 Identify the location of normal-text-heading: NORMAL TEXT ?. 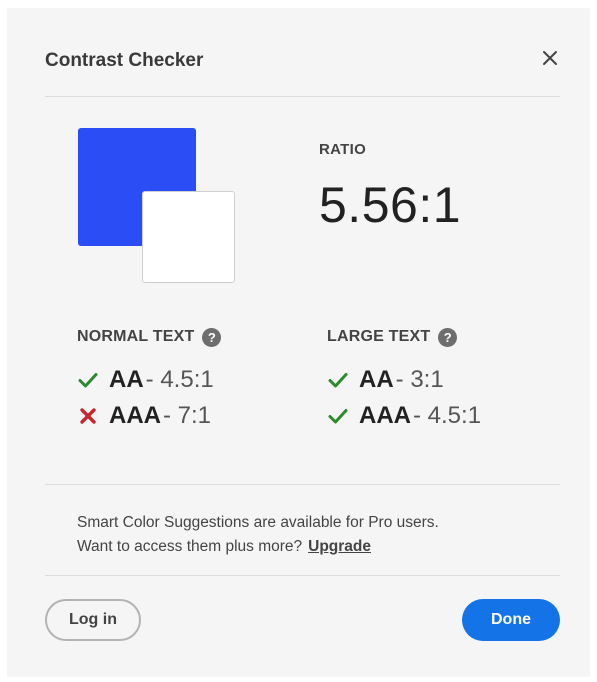
(149, 337).